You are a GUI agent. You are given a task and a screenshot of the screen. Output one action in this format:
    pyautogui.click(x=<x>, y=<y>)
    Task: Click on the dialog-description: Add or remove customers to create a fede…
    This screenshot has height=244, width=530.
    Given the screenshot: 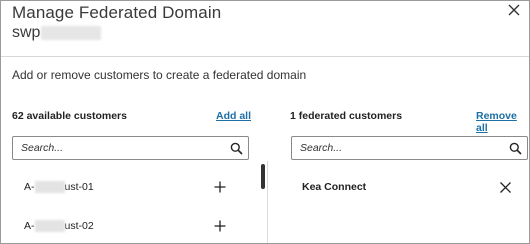 What is the action you would take?
    pyautogui.click(x=159, y=75)
    